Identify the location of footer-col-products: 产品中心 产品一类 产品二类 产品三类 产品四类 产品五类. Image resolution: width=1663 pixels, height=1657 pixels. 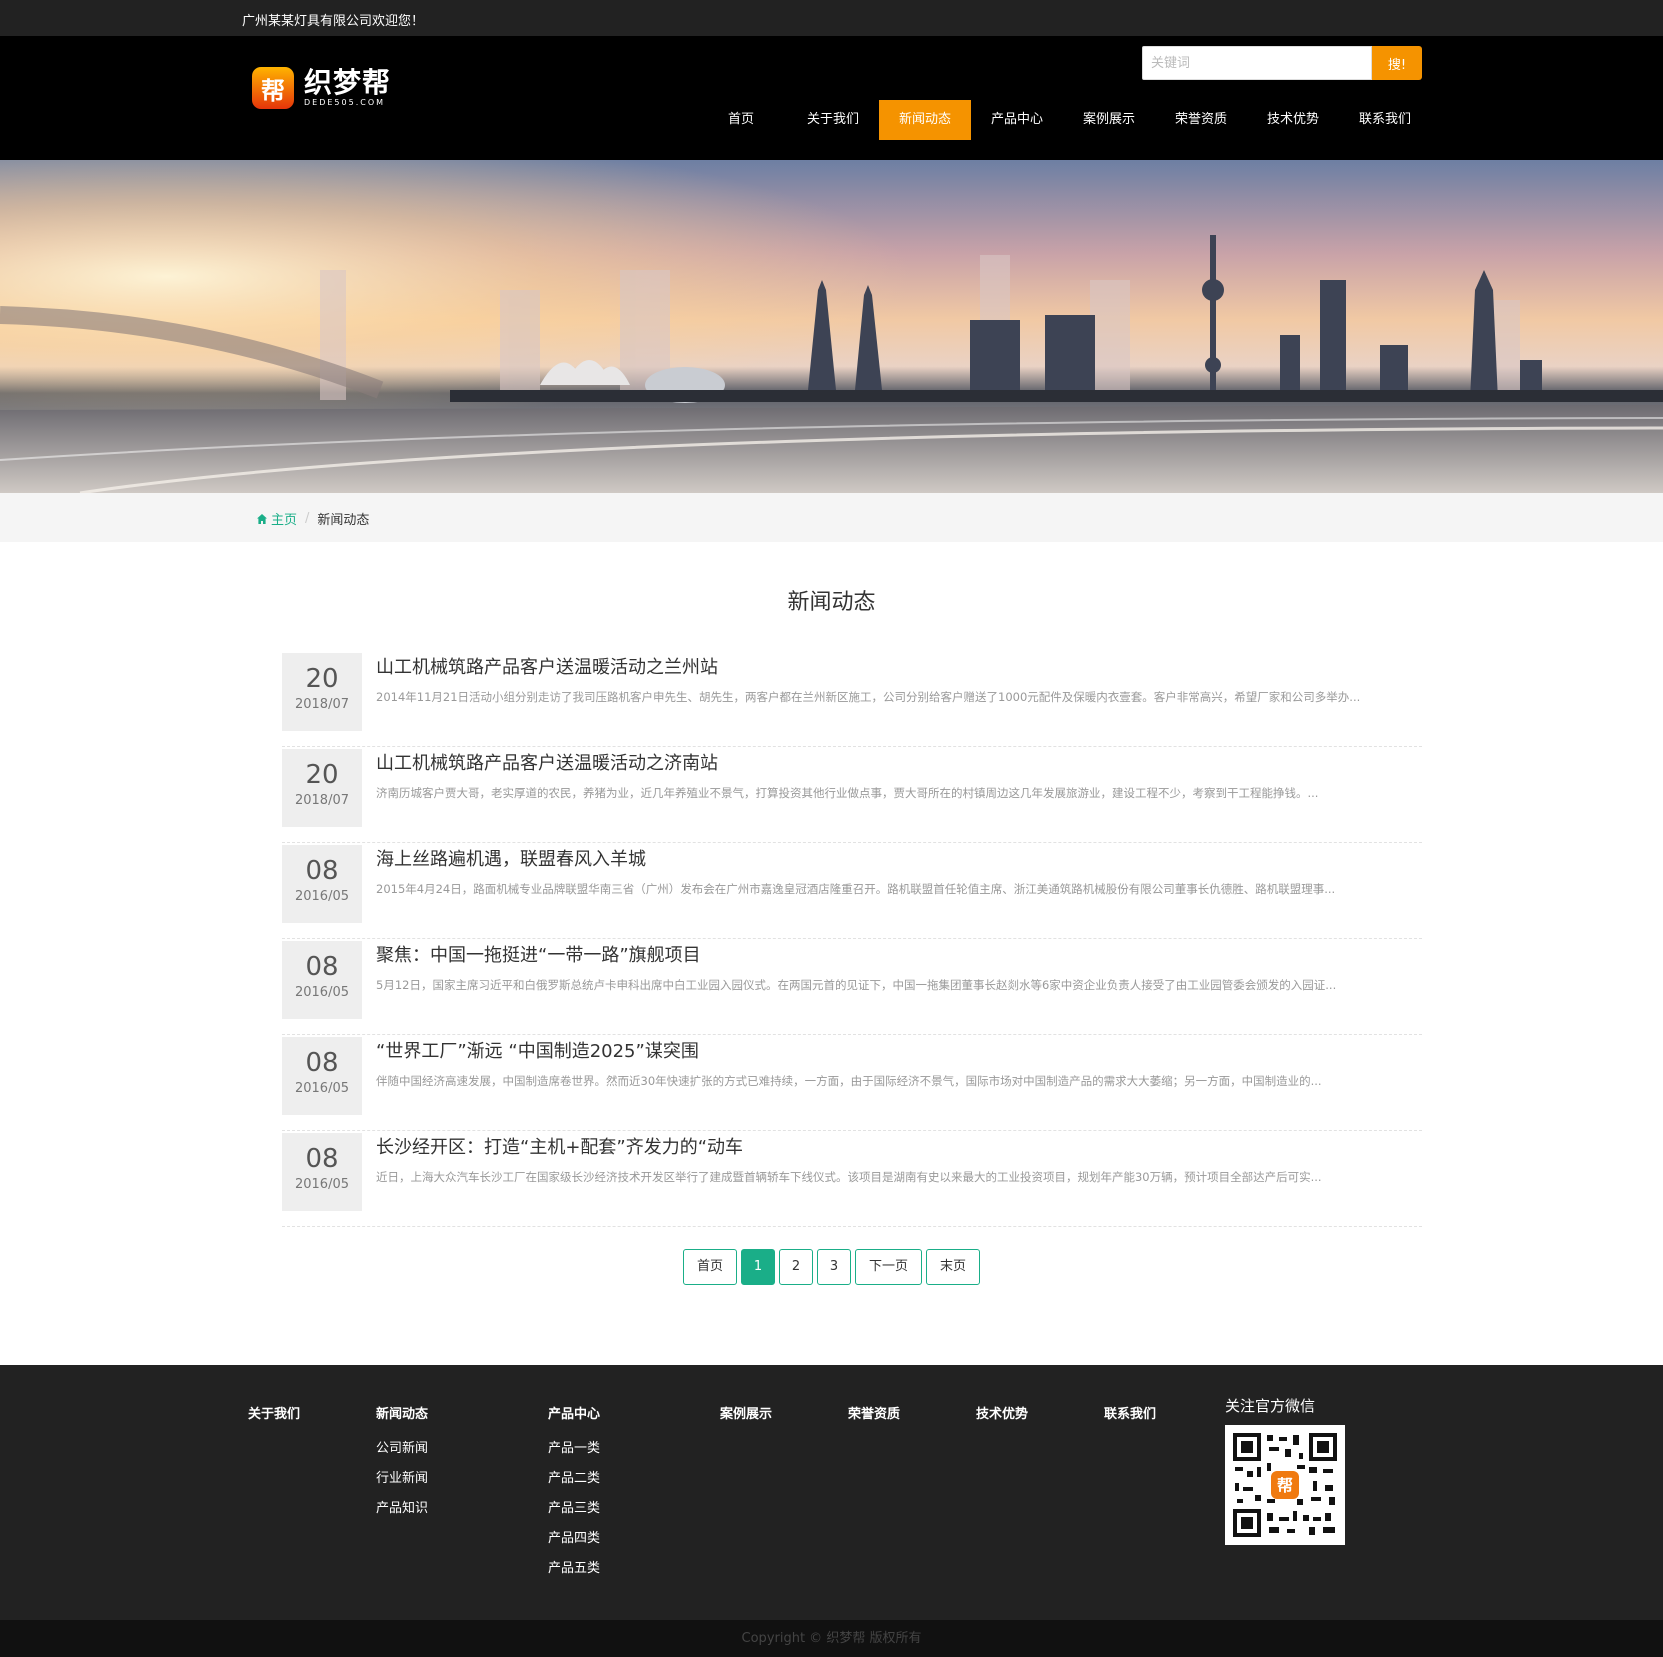
(574, 1493).